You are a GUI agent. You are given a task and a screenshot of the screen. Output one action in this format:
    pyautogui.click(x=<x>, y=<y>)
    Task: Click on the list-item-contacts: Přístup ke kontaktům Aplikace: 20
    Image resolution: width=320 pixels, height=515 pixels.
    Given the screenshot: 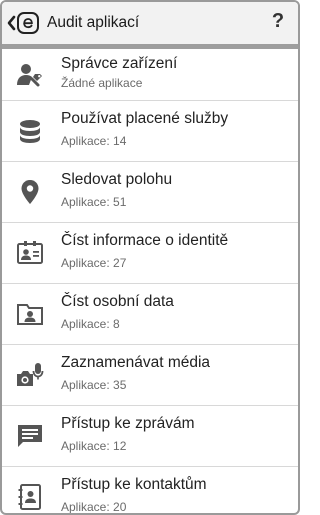 What is the action you would take?
    pyautogui.click(x=150, y=490)
    